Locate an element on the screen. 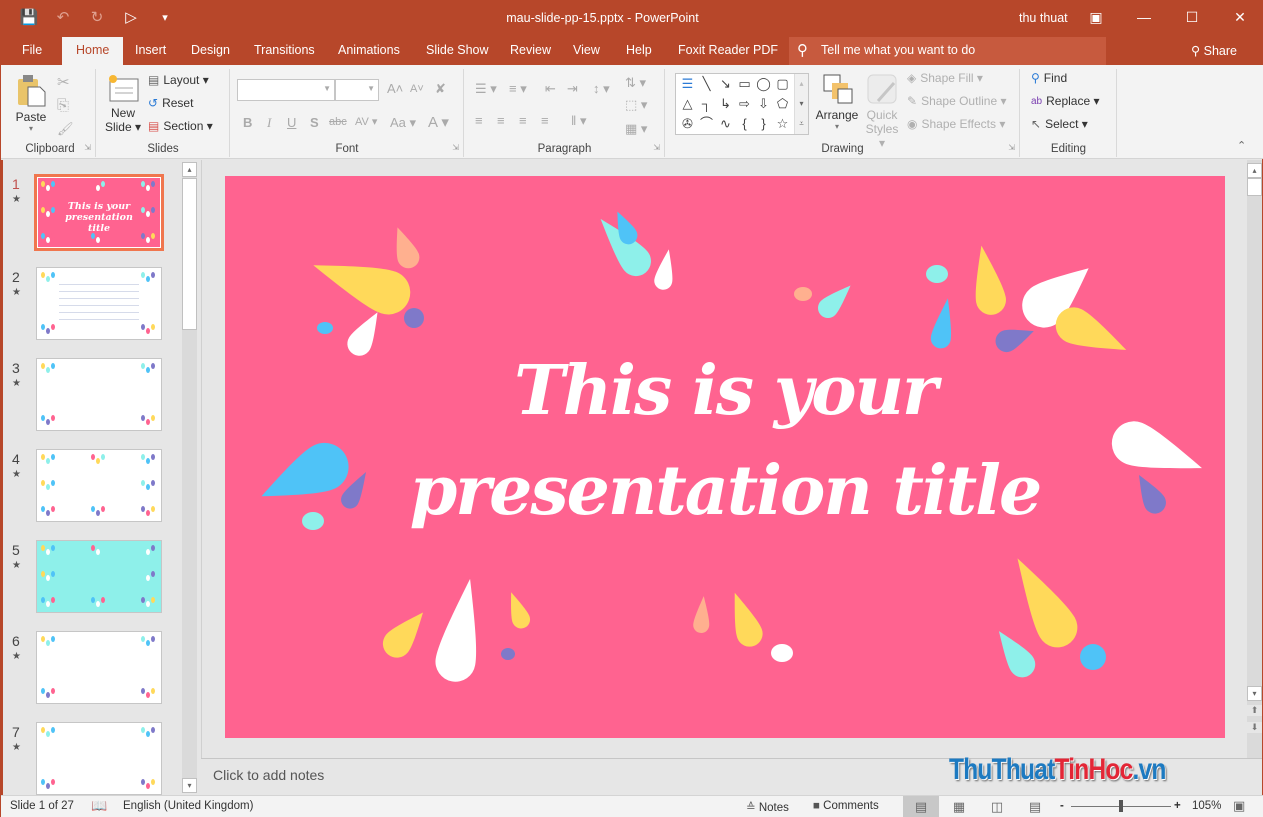  justify-button: ≡ is located at coordinates (545, 120).